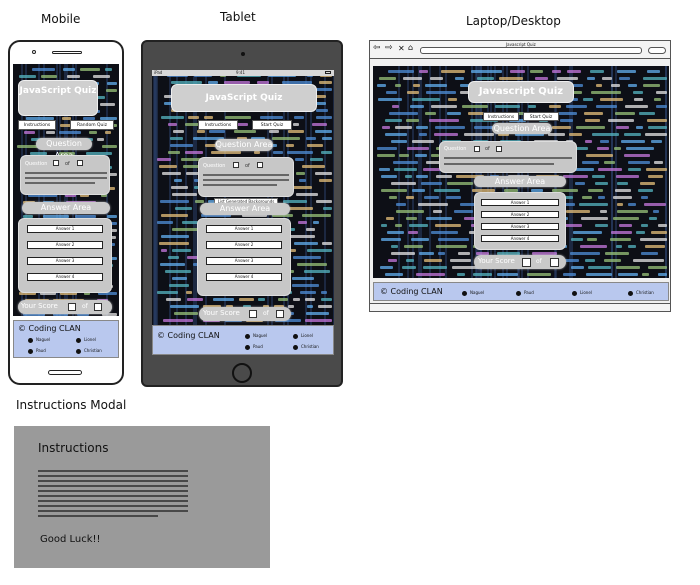 This screenshot has height=585, width=700. What do you see at coordinates (657, 50) in the screenshot?
I see `search-box` at bounding box center [657, 50].